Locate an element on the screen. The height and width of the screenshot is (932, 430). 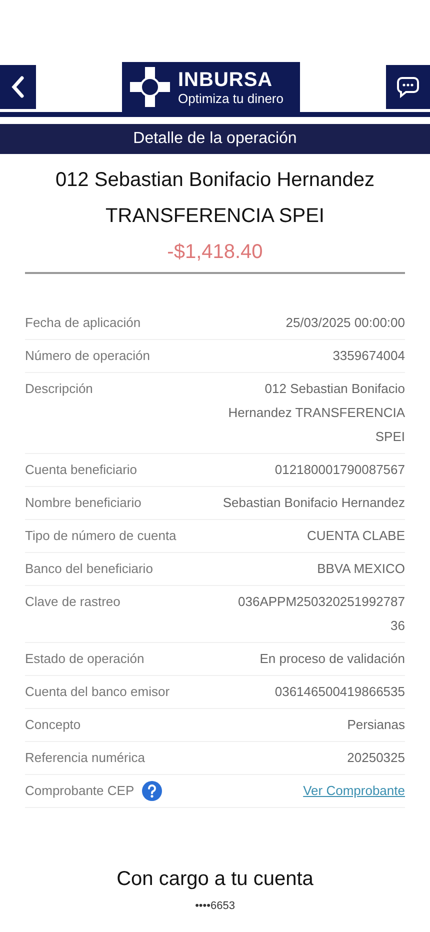
back-button is located at coordinates (18, 87).